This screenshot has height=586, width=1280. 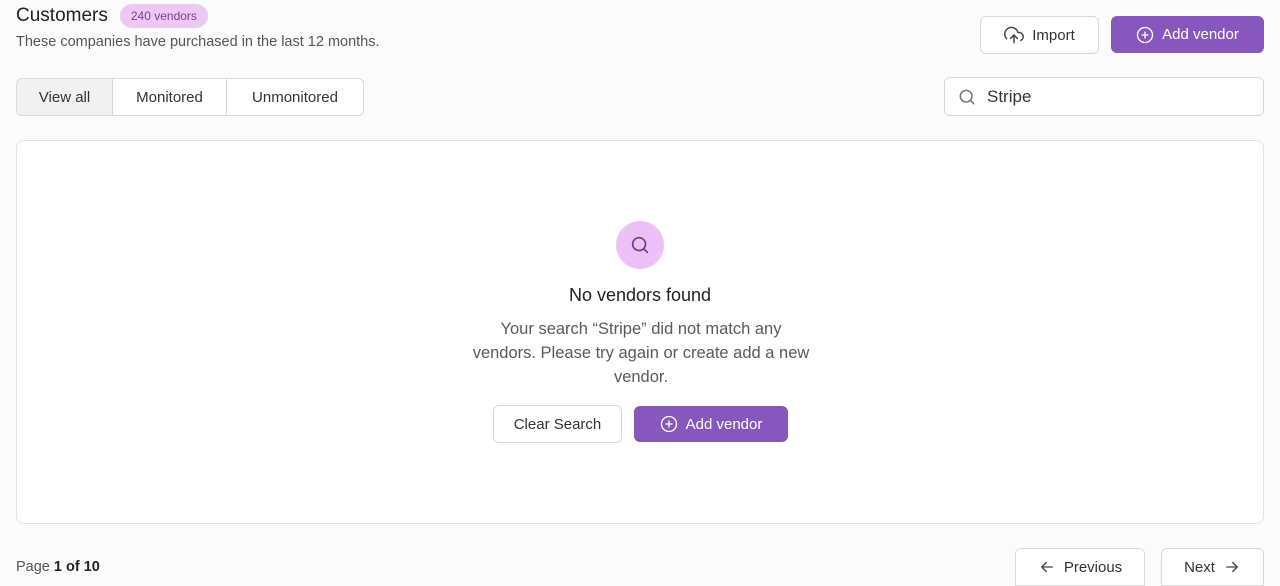 I want to click on next-label: Next, so click(x=1199, y=567).